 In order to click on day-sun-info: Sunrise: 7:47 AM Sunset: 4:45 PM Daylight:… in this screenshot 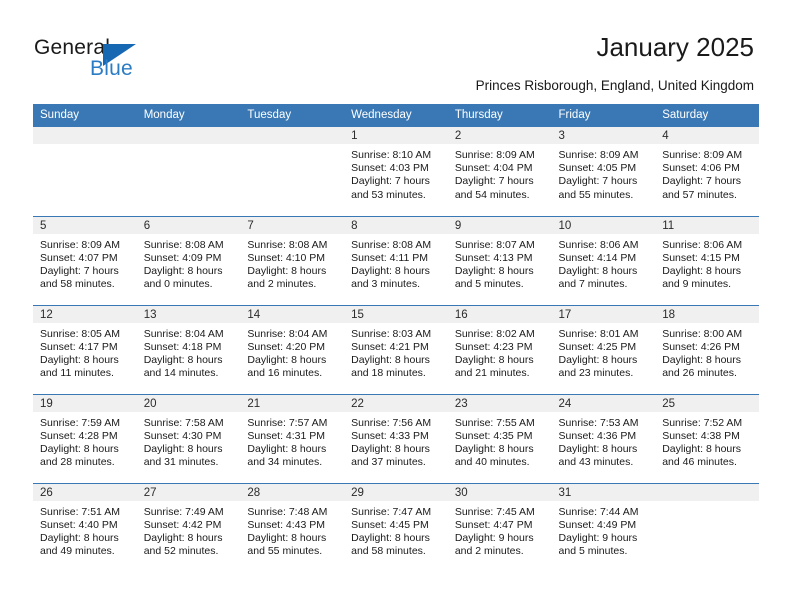, I will do `click(396, 530)`.